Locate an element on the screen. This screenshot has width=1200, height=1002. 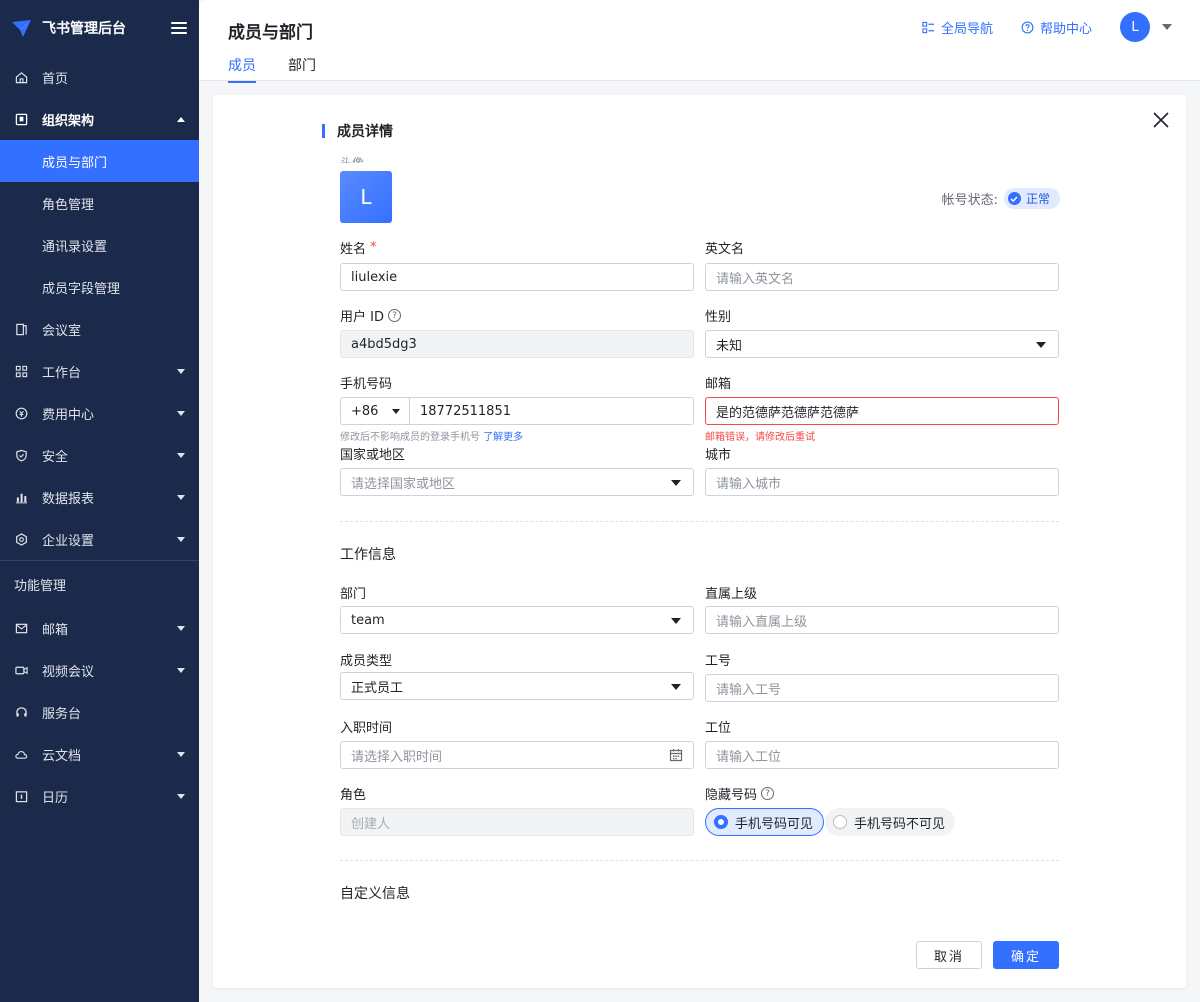
mail-icon is located at coordinates (21, 628).